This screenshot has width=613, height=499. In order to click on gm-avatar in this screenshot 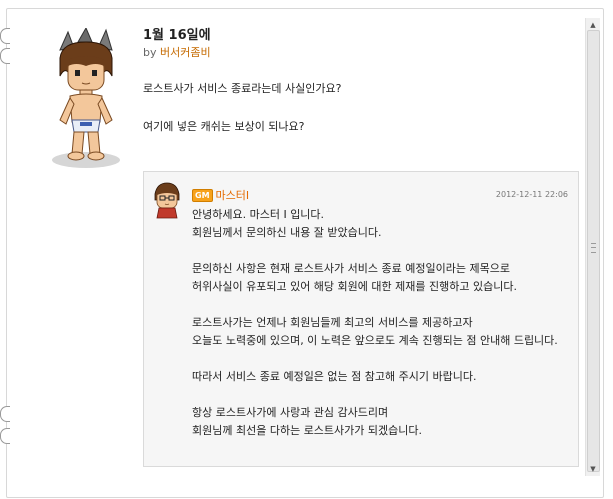, I will do `click(167, 200)`.